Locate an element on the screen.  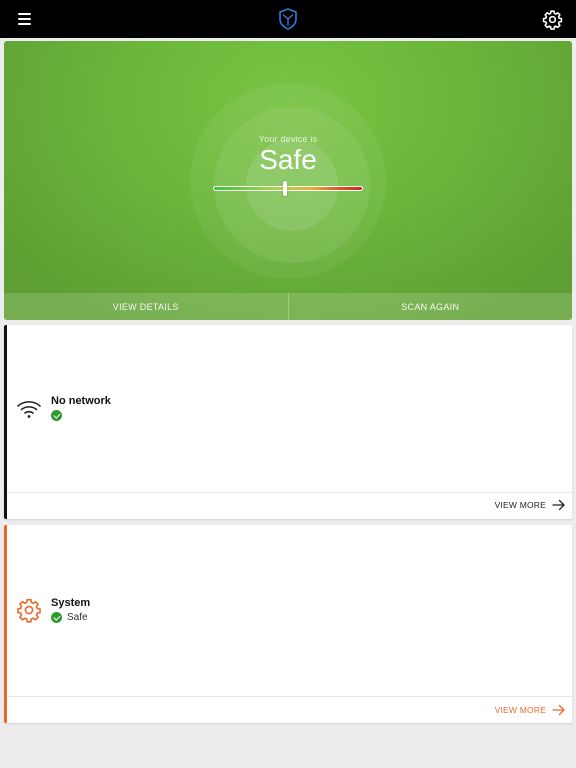
network-view-more-link: VIEW MORE is located at coordinates (530, 505).